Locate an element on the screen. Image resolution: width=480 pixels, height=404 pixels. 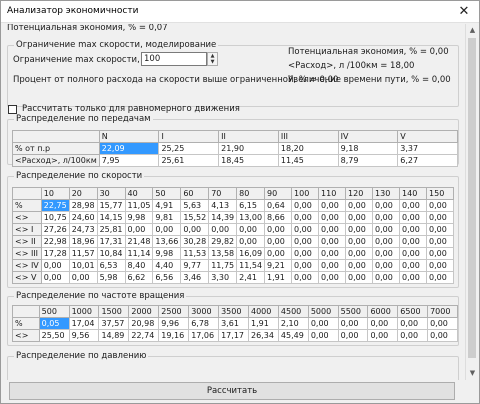
table-cell: 11,45 is located at coordinates (308, 160).